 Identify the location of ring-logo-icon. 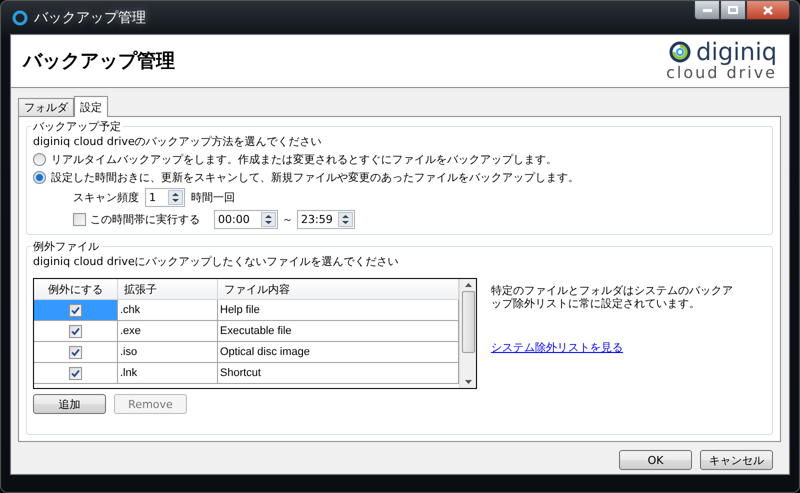
(680, 52).